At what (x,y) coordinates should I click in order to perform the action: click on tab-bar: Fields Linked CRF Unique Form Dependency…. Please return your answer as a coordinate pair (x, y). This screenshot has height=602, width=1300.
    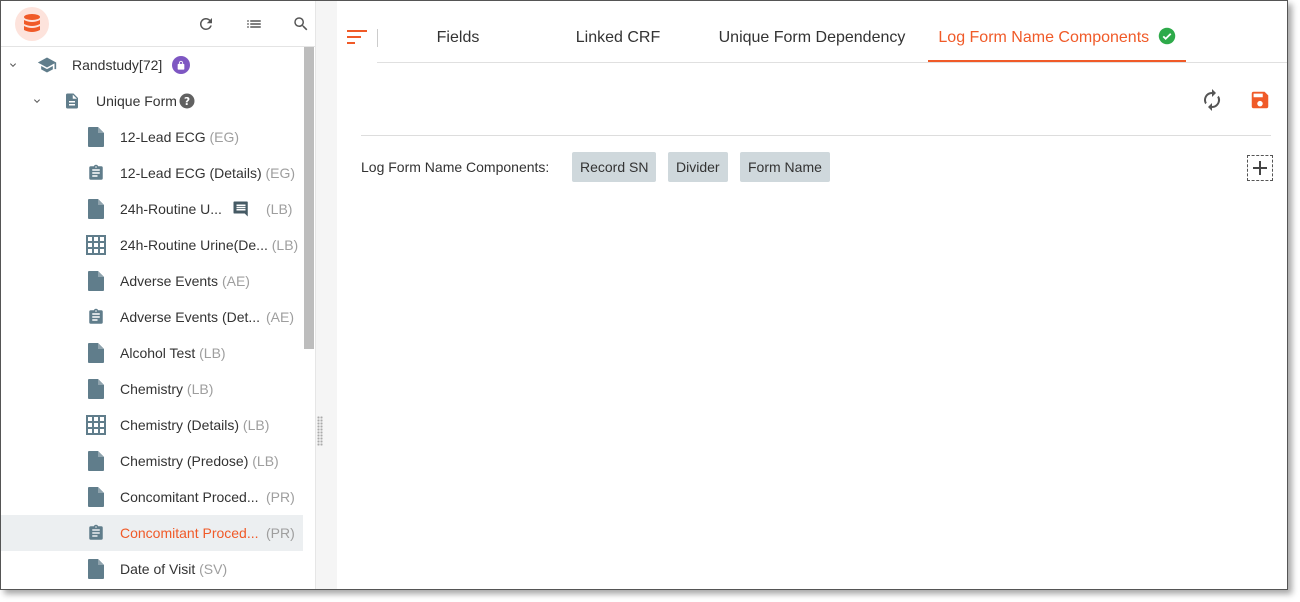
    Looking at the image, I should click on (832, 38).